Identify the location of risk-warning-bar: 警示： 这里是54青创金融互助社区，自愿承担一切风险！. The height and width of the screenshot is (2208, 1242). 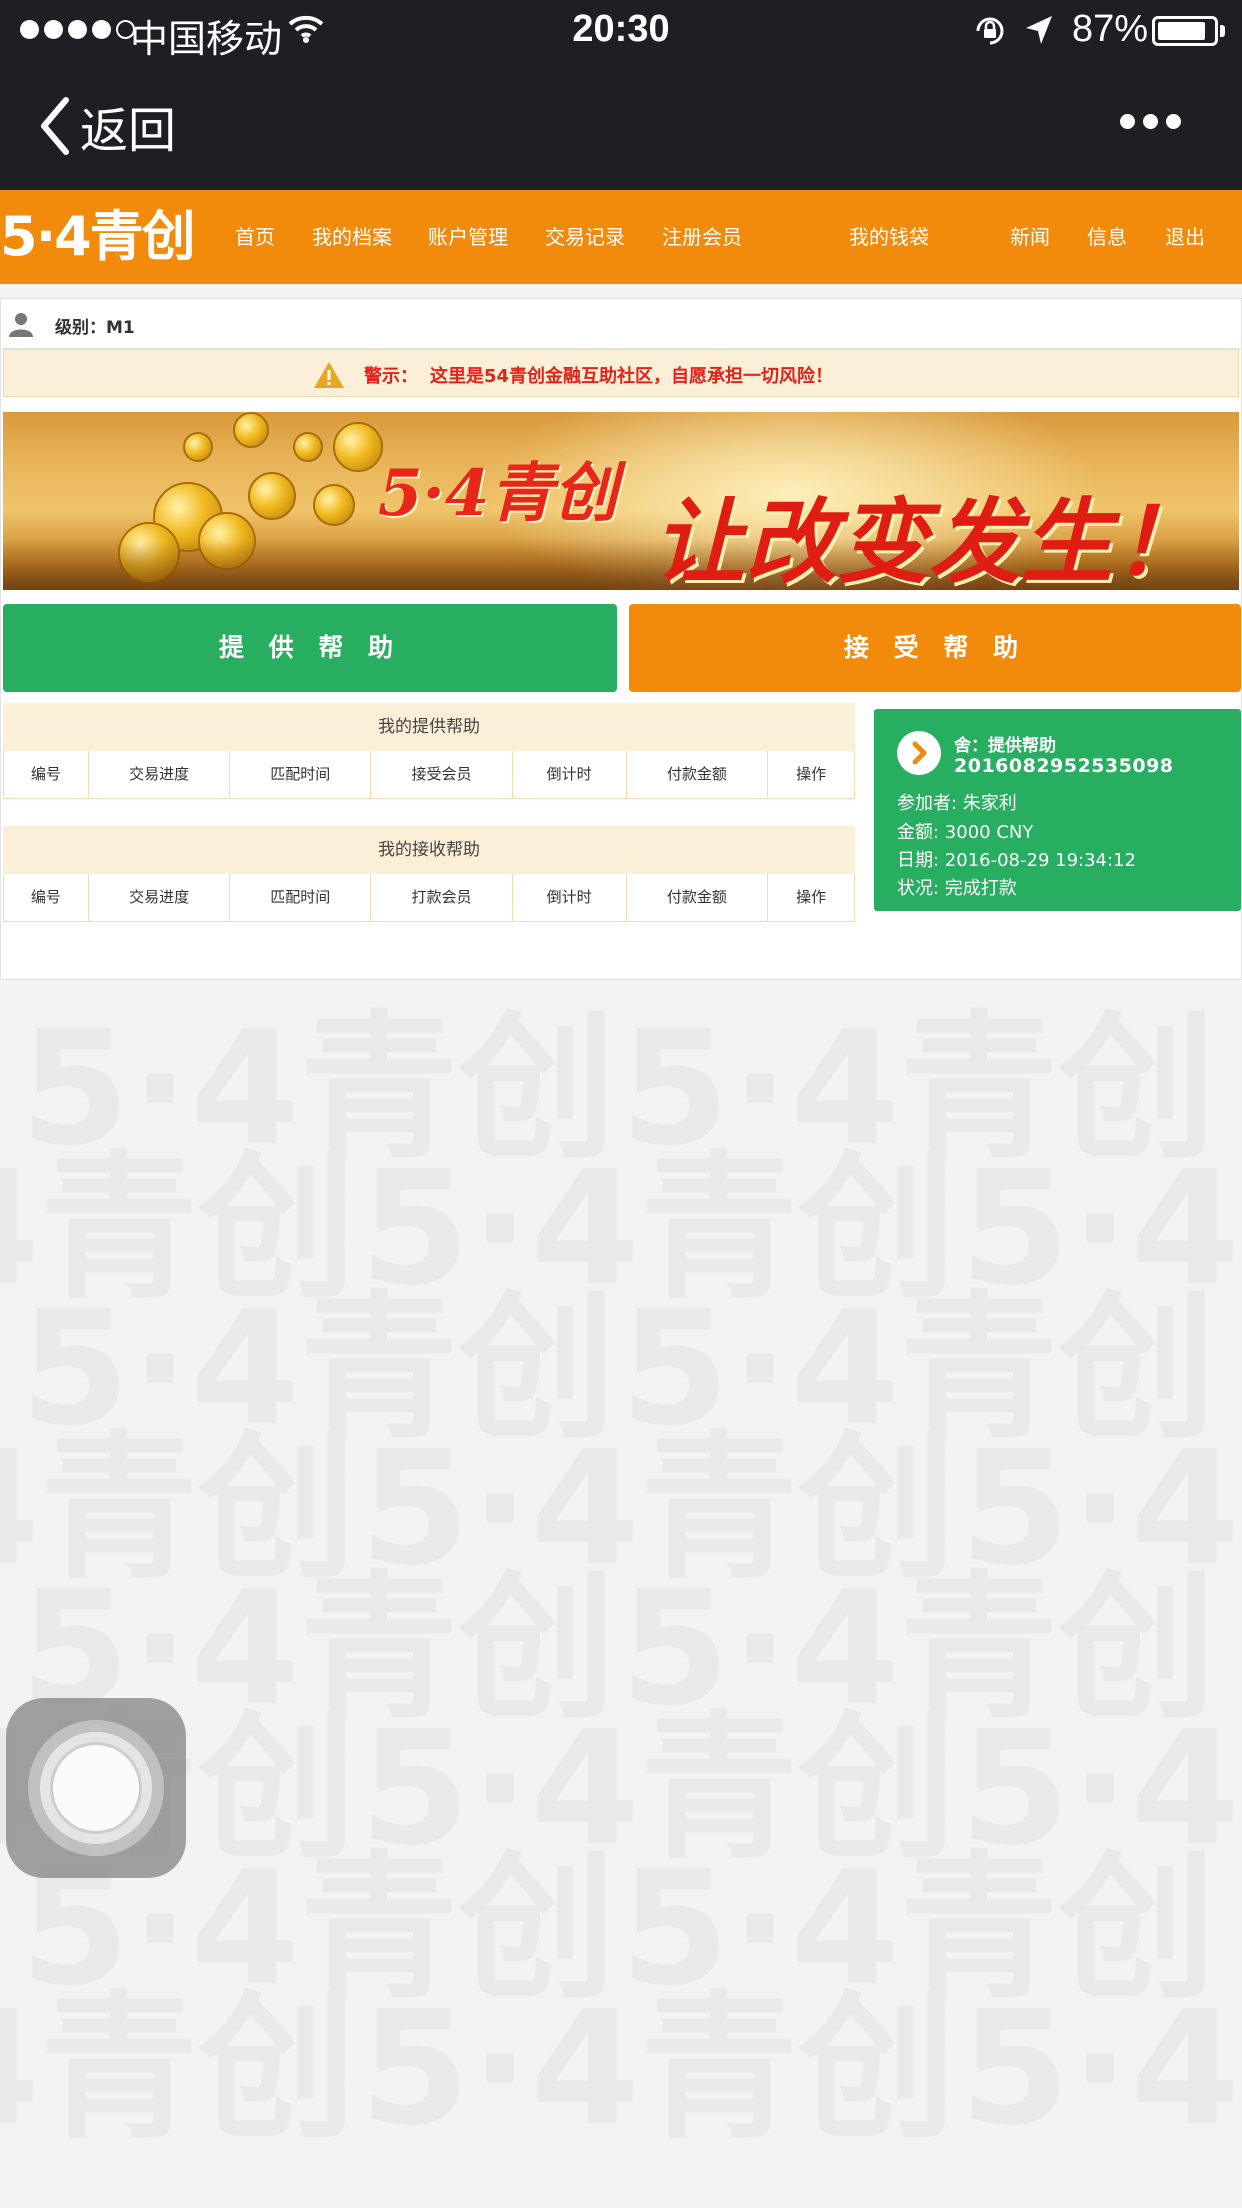
(621, 373).